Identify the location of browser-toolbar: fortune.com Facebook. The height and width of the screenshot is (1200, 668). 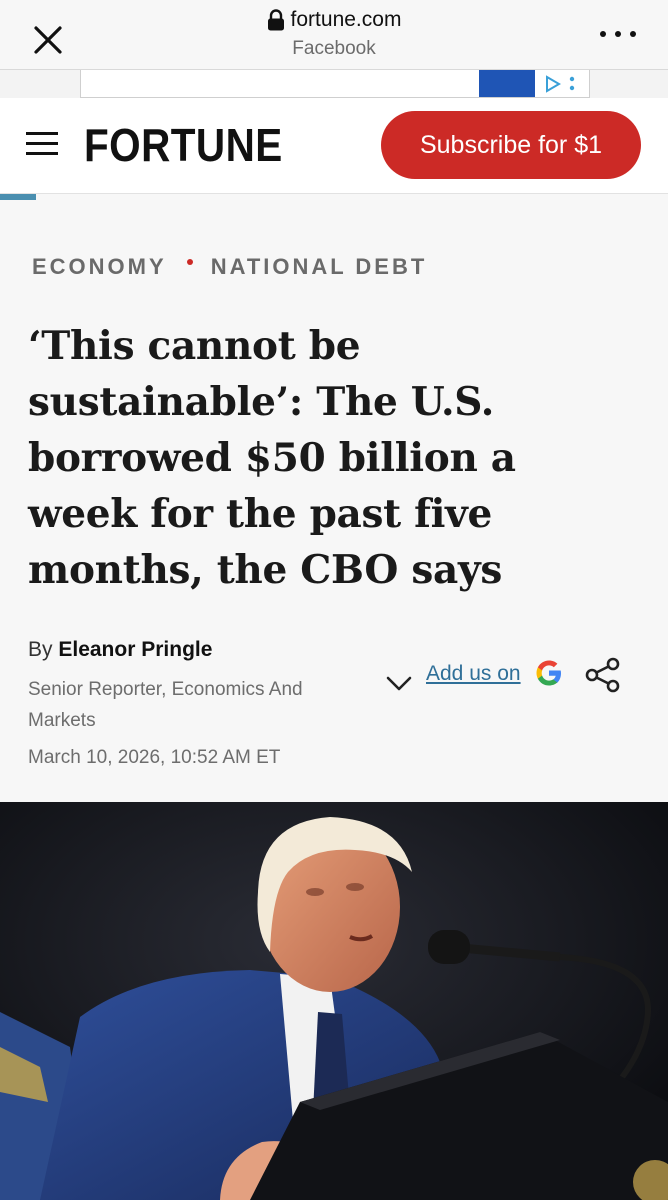
(334, 35).